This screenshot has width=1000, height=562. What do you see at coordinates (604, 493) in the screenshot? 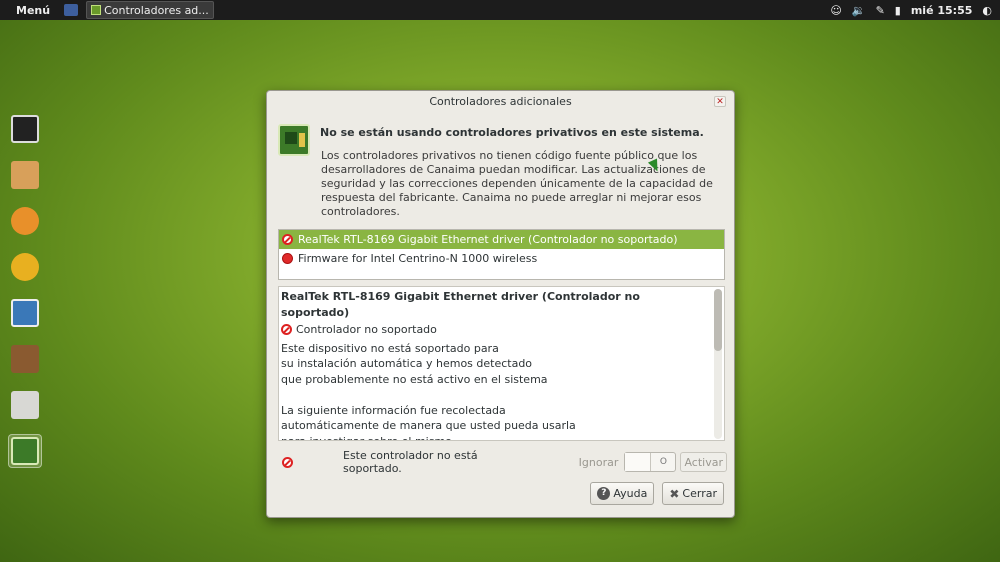
I see `help-icon: ?` at bounding box center [604, 493].